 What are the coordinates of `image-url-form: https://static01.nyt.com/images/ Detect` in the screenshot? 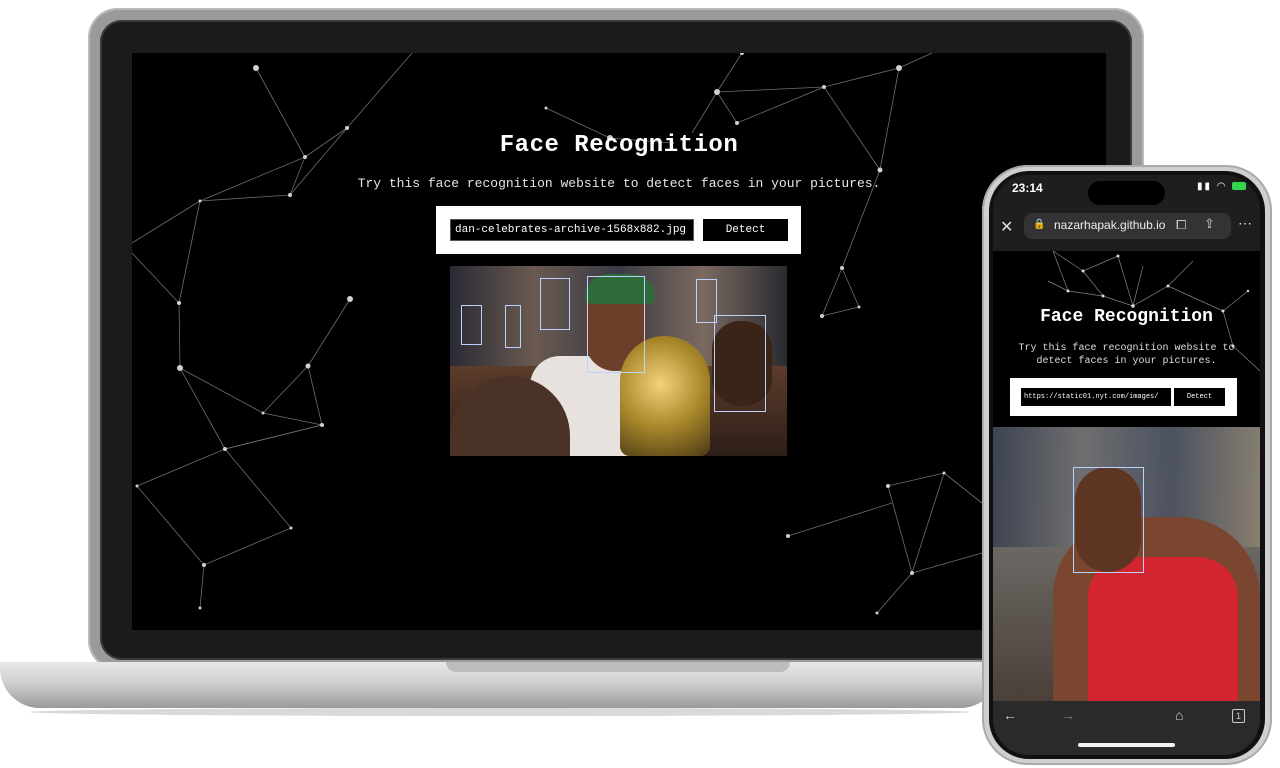 It's located at (1123, 397).